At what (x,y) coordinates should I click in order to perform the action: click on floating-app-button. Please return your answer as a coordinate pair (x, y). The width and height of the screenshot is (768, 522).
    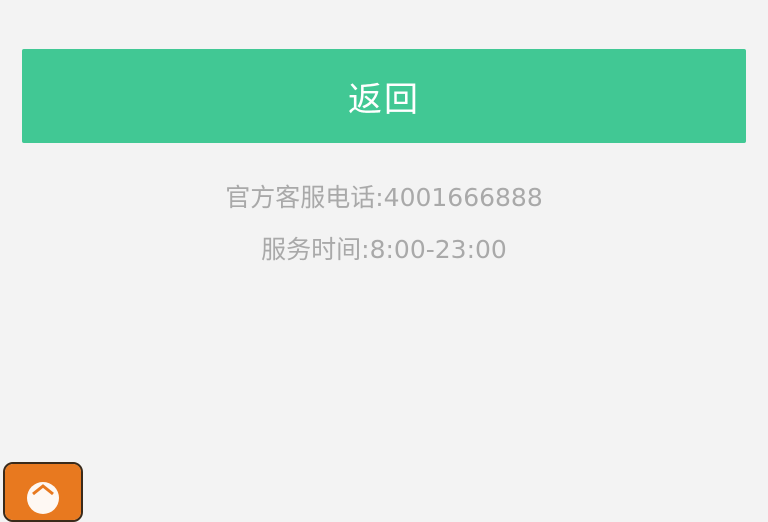
    Looking at the image, I should click on (43, 492).